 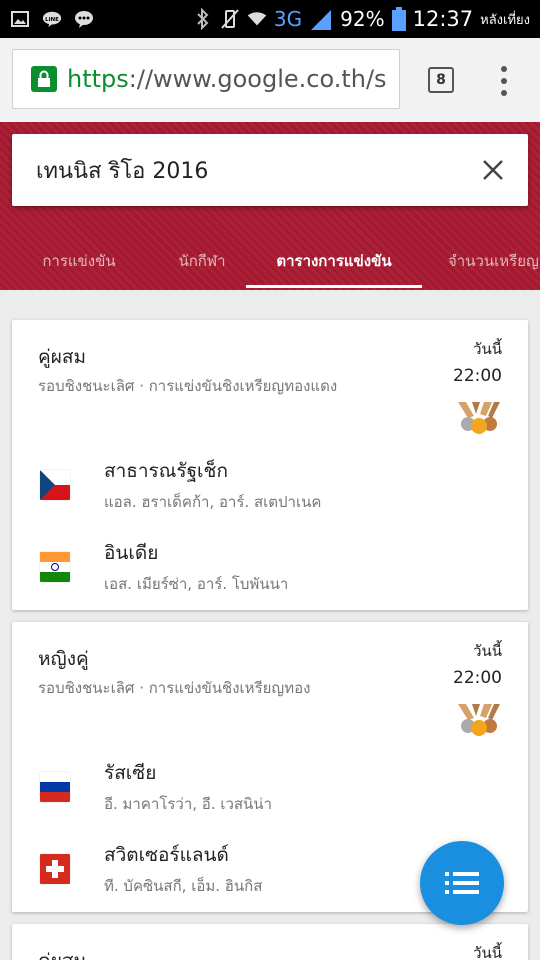 I want to click on list-view-button, so click(x=462, y=883).